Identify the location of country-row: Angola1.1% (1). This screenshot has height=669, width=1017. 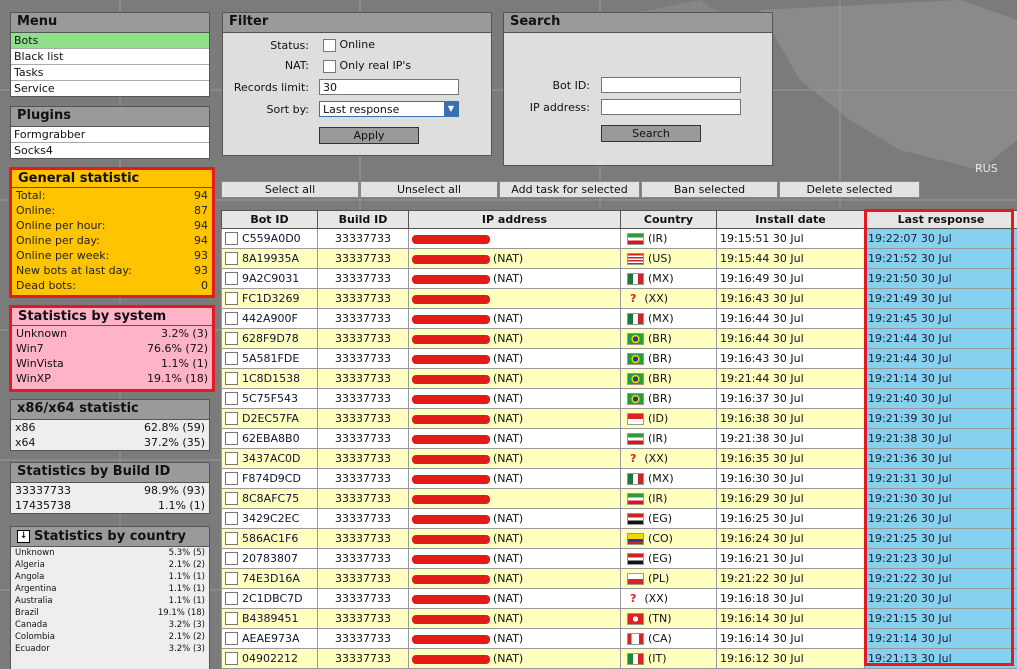
(110, 577).